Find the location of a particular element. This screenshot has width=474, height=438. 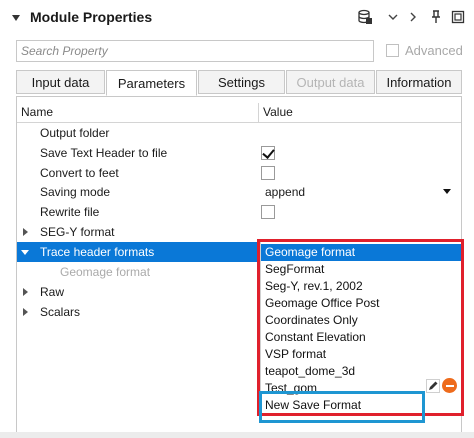

value-column-header: Value is located at coordinates (278, 112).